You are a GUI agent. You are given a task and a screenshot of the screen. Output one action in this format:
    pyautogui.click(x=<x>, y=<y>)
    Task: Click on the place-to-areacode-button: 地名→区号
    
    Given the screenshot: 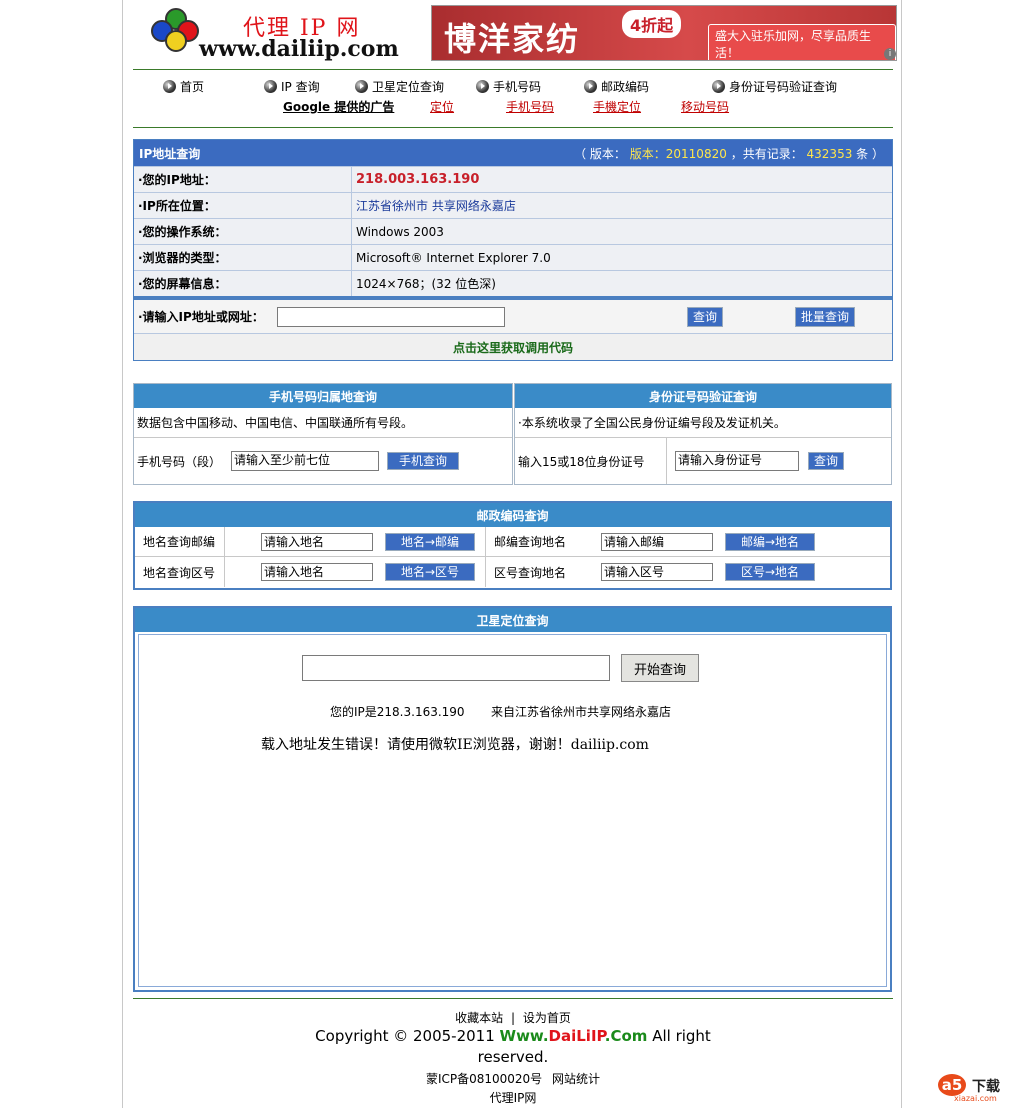 What is the action you would take?
    pyautogui.click(x=430, y=572)
    